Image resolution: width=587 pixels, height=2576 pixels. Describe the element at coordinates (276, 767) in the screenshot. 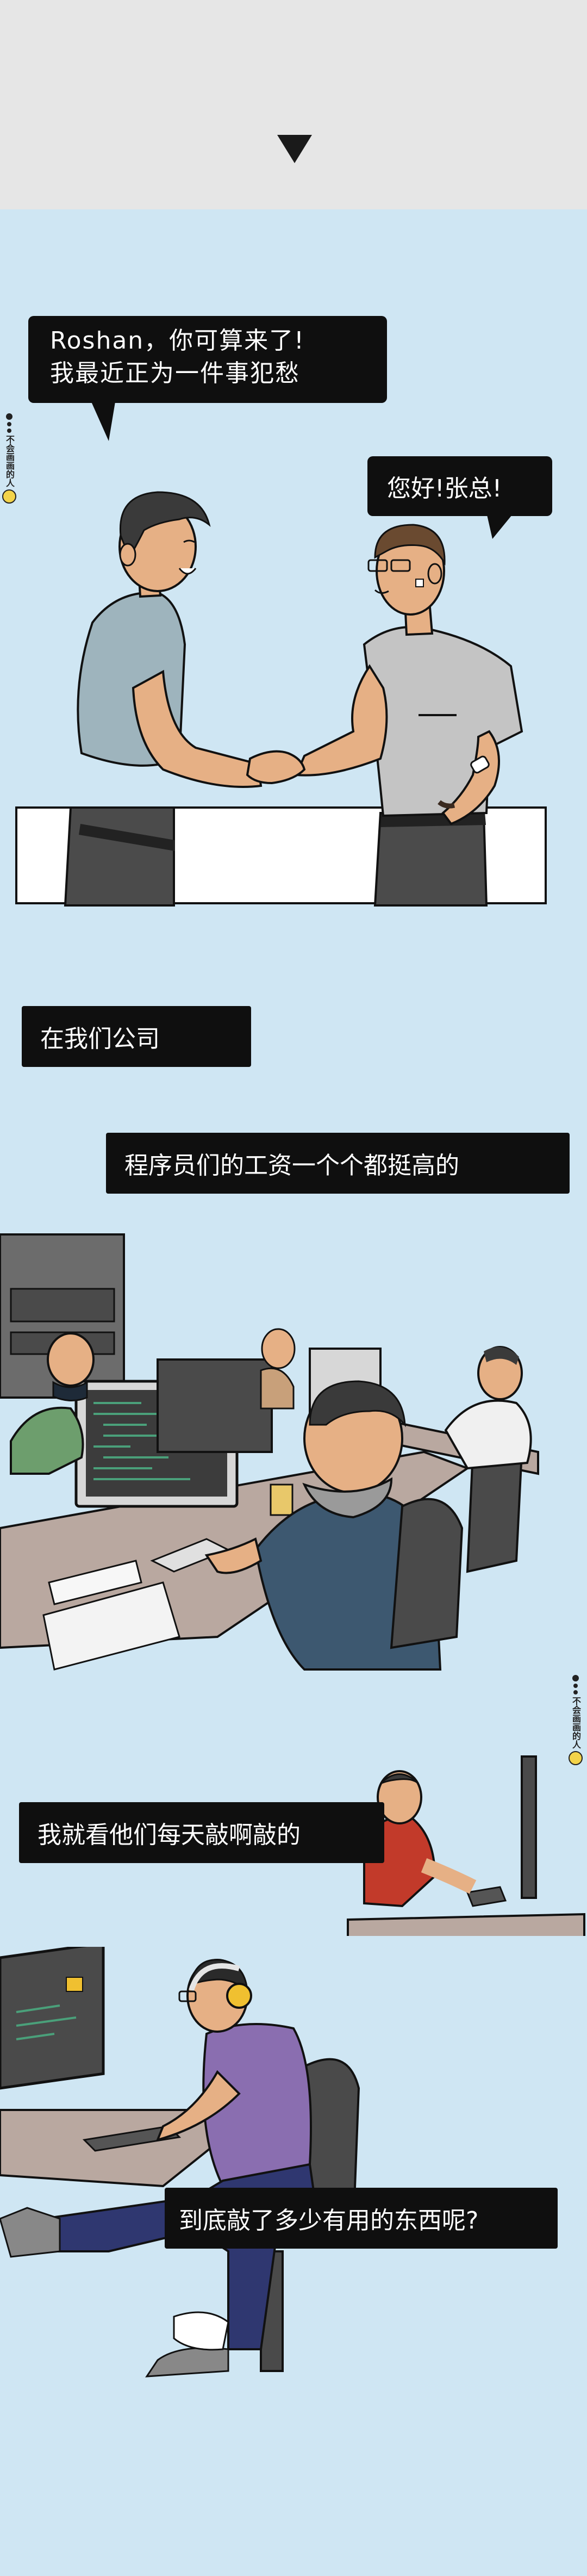

I see `handshake-hands` at that location.